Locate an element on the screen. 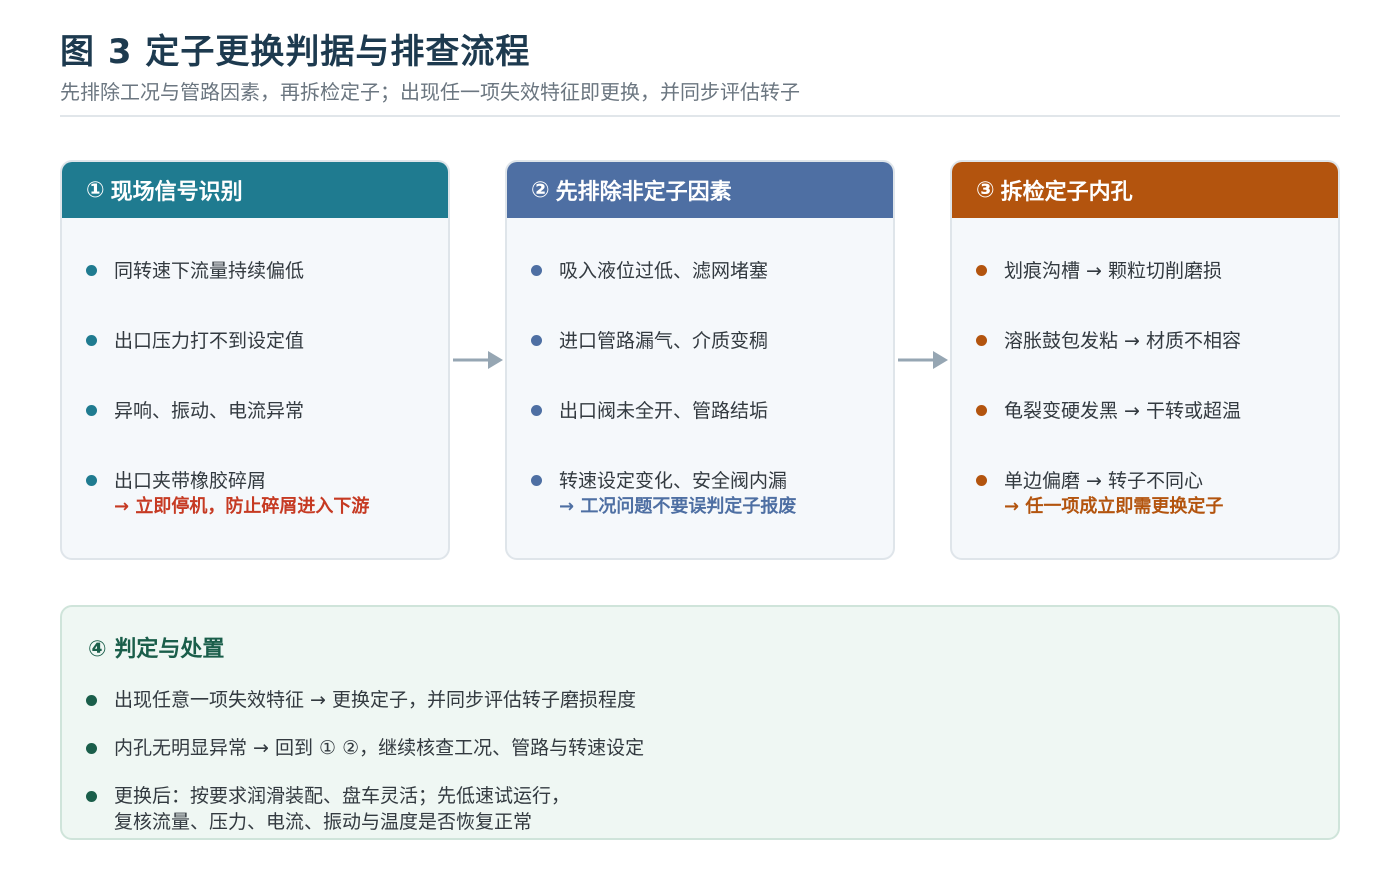 The height and width of the screenshot is (880, 1400). panel-title: ④ 判定与处置 is located at coordinates (156, 647).